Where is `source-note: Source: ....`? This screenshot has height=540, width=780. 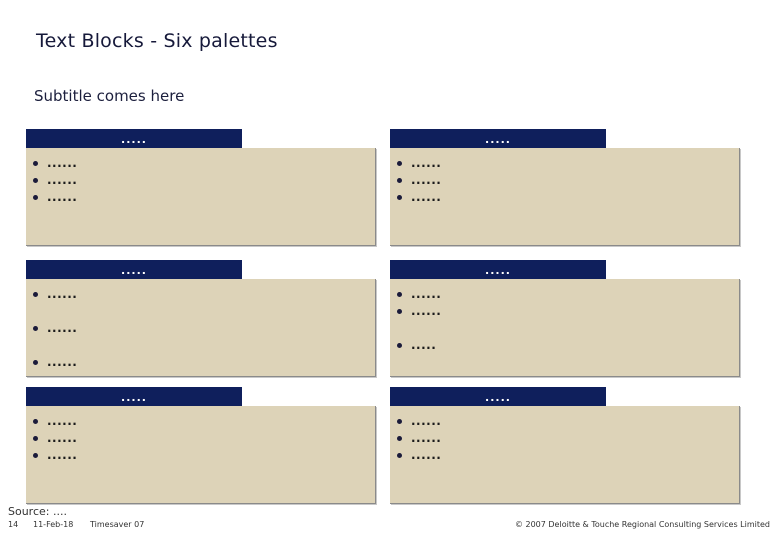
source-note: Source: .... is located at coordinates (37, 511).